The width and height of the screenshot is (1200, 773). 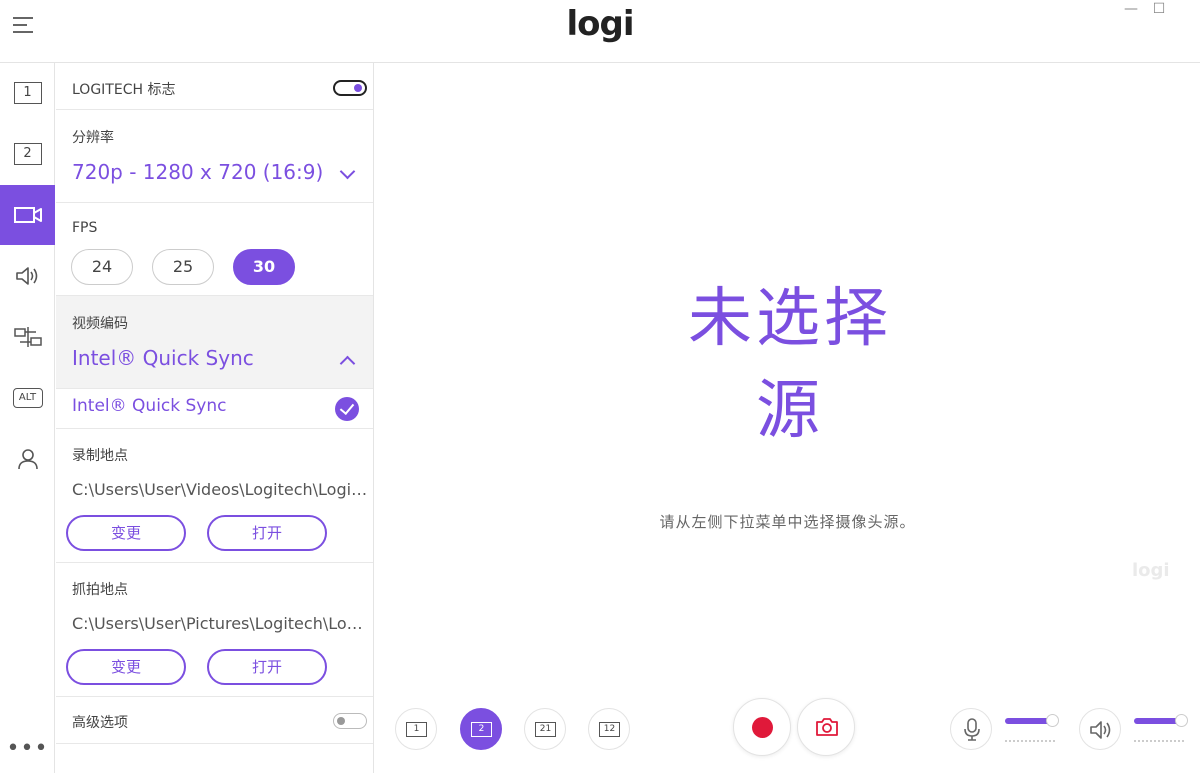 I want to click on layout-dual-button: 2, so click(x=481, y=729).